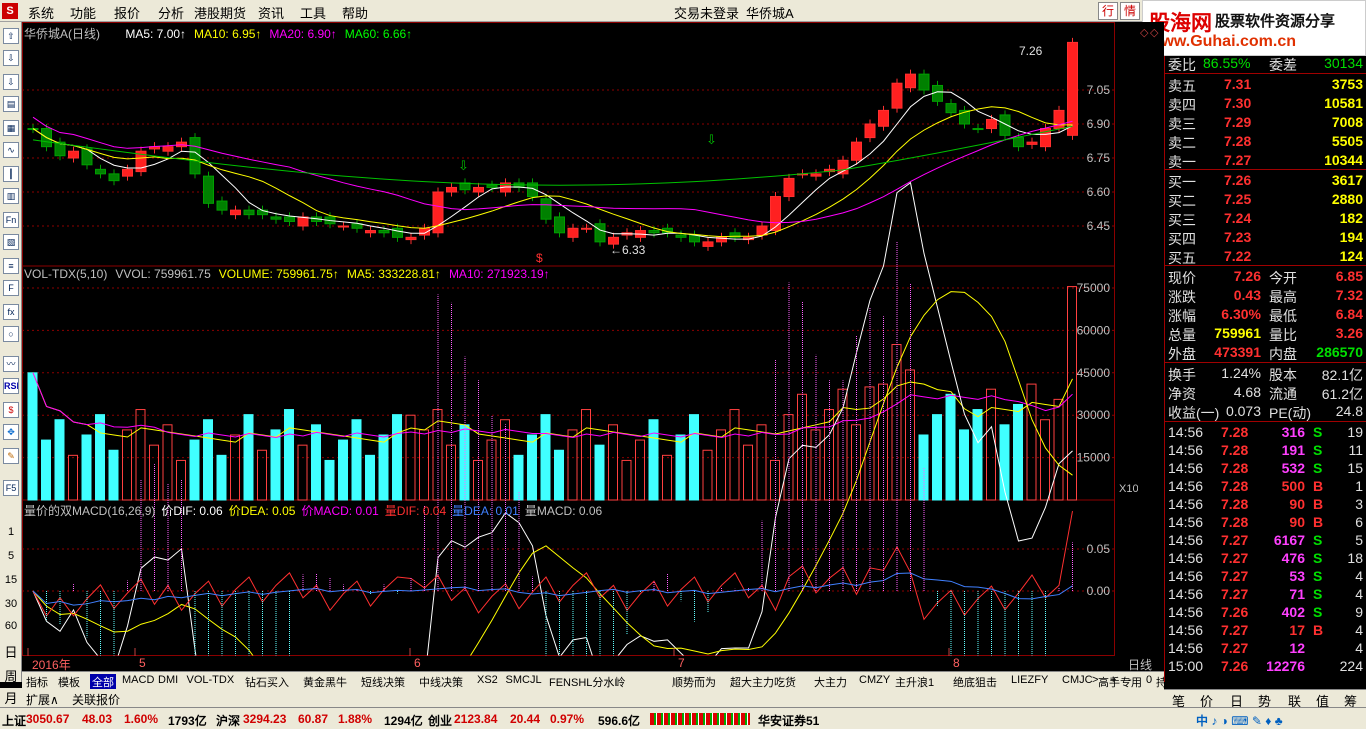 The height and width of the screenshot is (729, 1366). Describe the element at coordinates (211, 680) in the screenshot. I see `indicator-tab: VOL-TDX` at that location.